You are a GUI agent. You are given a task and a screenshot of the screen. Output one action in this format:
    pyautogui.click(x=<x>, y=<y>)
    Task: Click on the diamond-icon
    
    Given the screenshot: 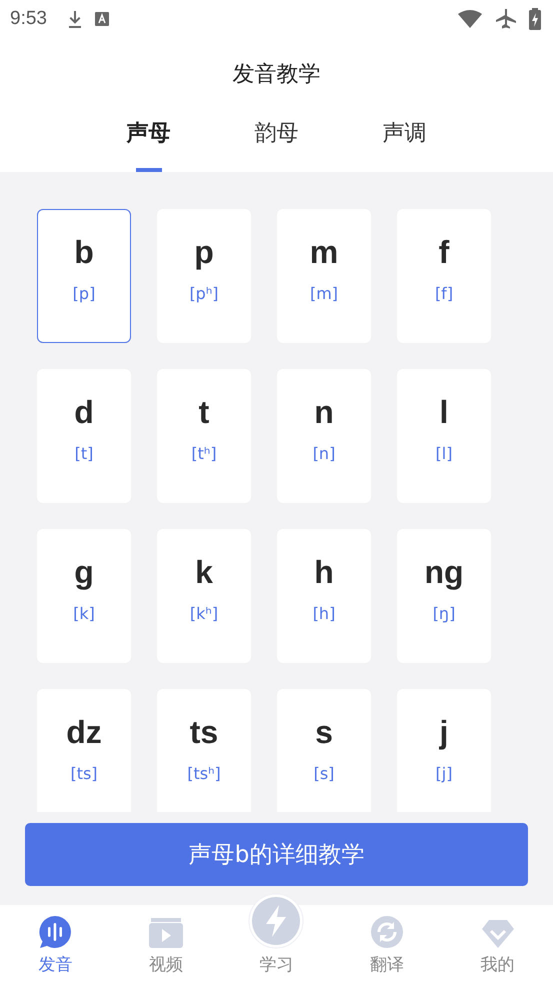 What is the action you would take?
    pyautogui.click(x=497, y=934)
    